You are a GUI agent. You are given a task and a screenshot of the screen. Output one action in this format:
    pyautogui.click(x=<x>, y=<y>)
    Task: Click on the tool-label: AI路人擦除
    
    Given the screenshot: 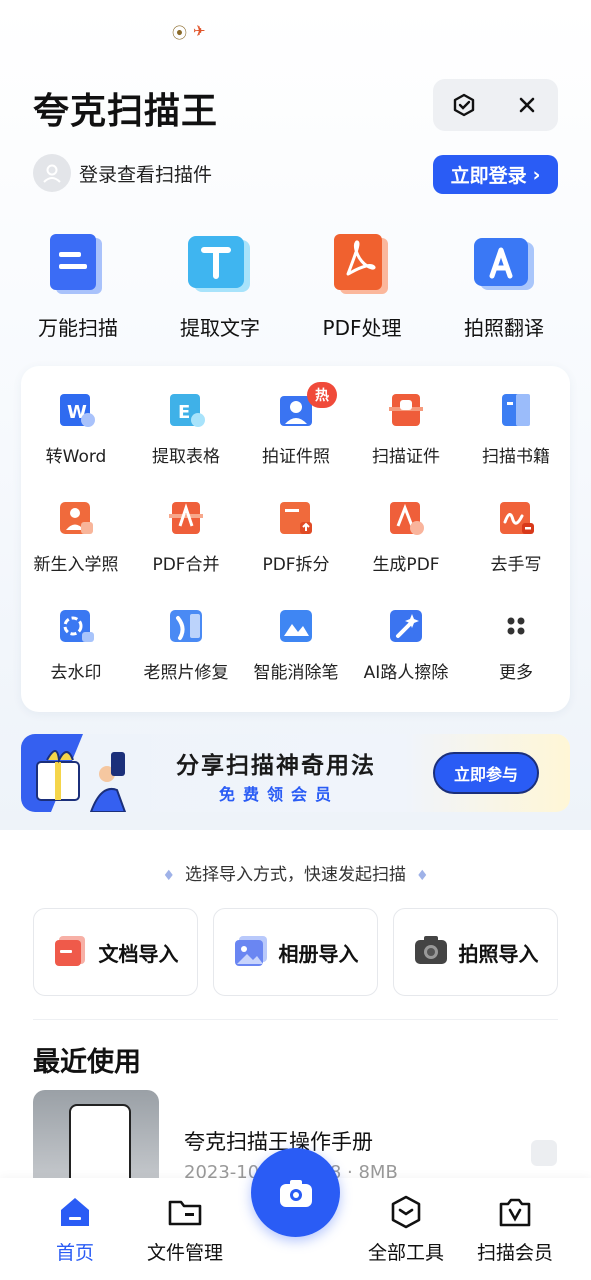 What is the action you would take?
    pyautogui.click(x=406, y=673)
    